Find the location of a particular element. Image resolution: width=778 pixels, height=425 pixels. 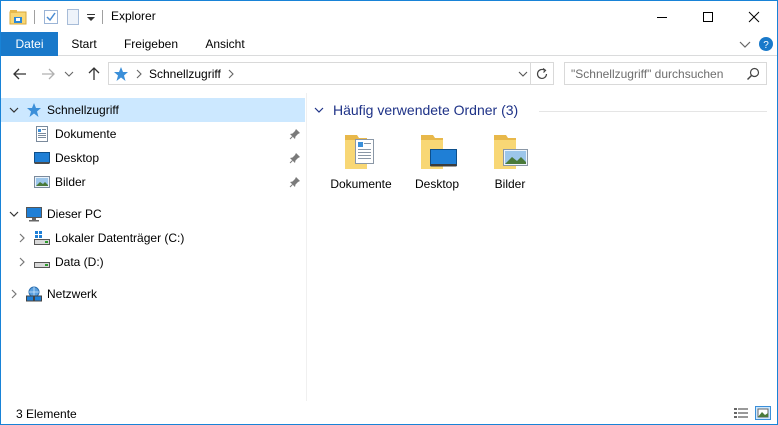

group-header: Häufig verwendete Ordner (3) is located at coordinates (415, 110).